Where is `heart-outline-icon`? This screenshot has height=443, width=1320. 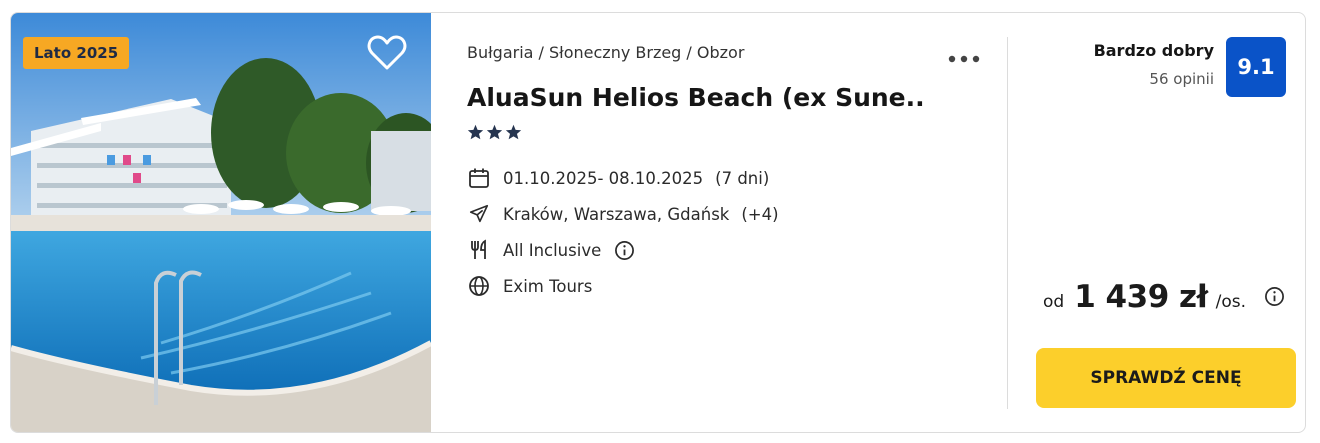 heart-outline-icon is located at coordinates (387, 52).